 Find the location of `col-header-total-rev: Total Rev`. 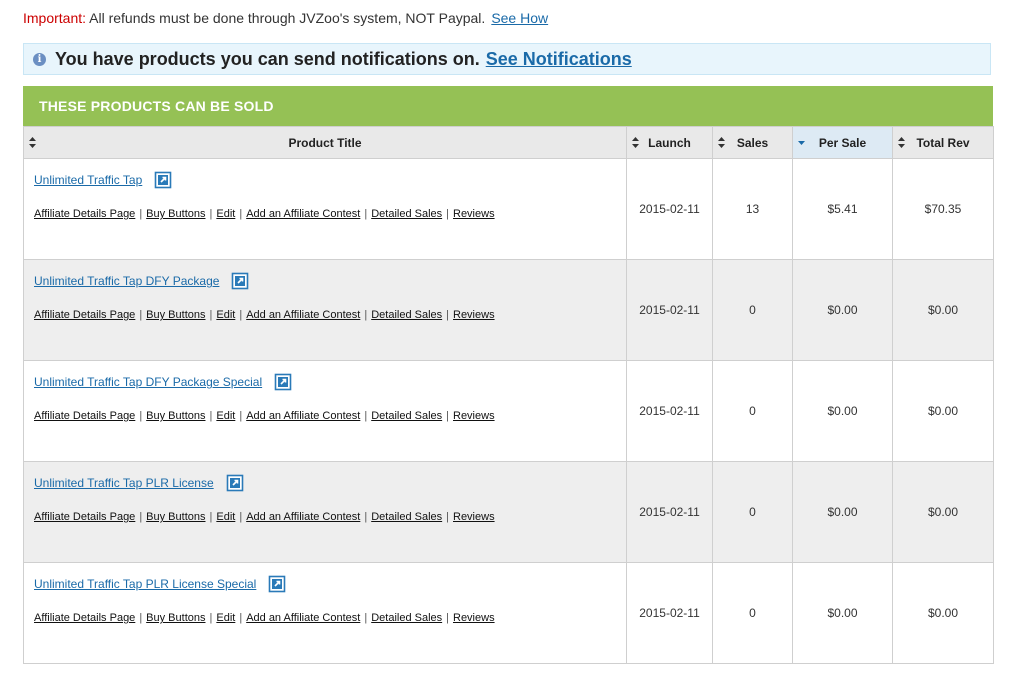

col-header-total-rev: Total Rev is located at coordinates (943, 142).